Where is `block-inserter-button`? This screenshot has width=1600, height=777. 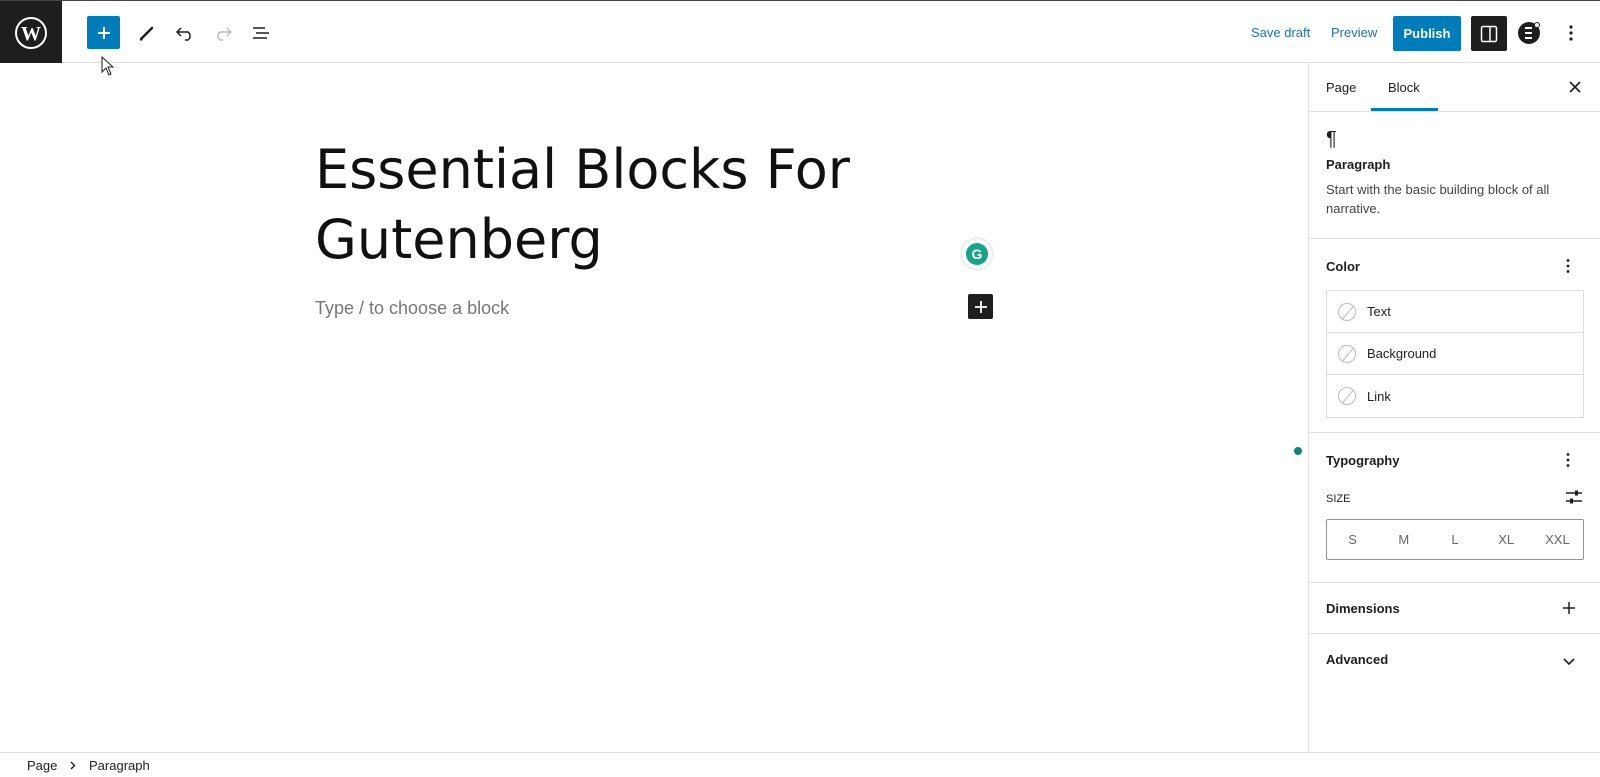 block-inserter-button is located at coordinates (103, 32).